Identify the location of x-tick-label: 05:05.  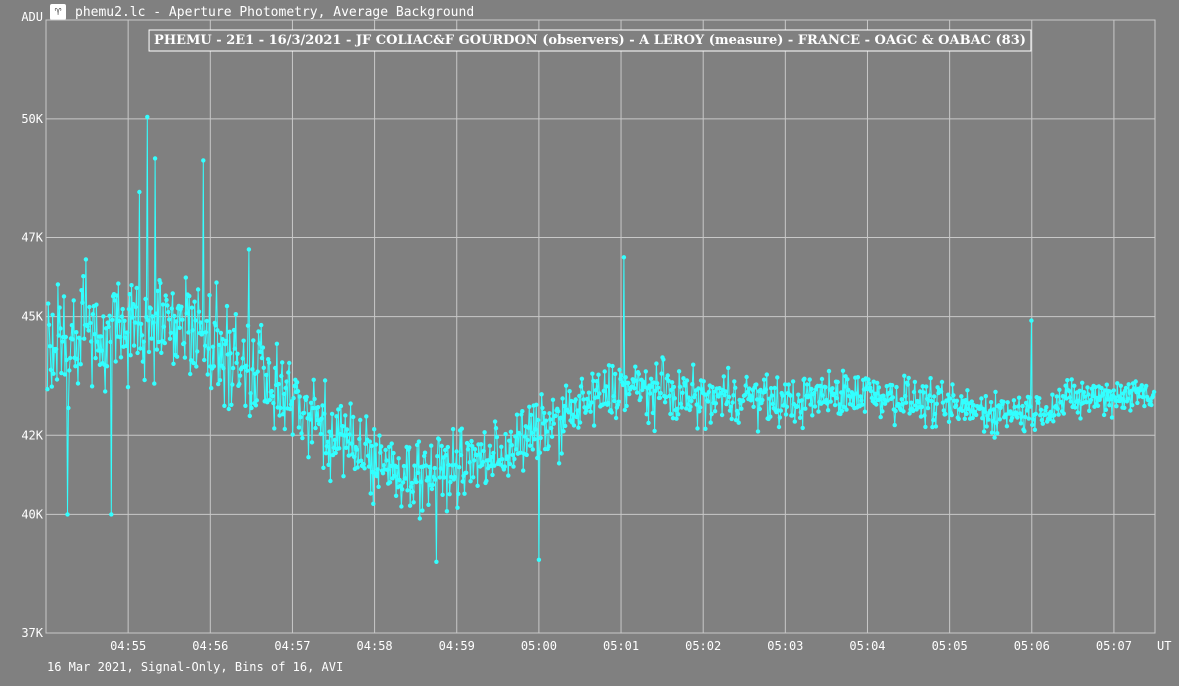
(950, 646).